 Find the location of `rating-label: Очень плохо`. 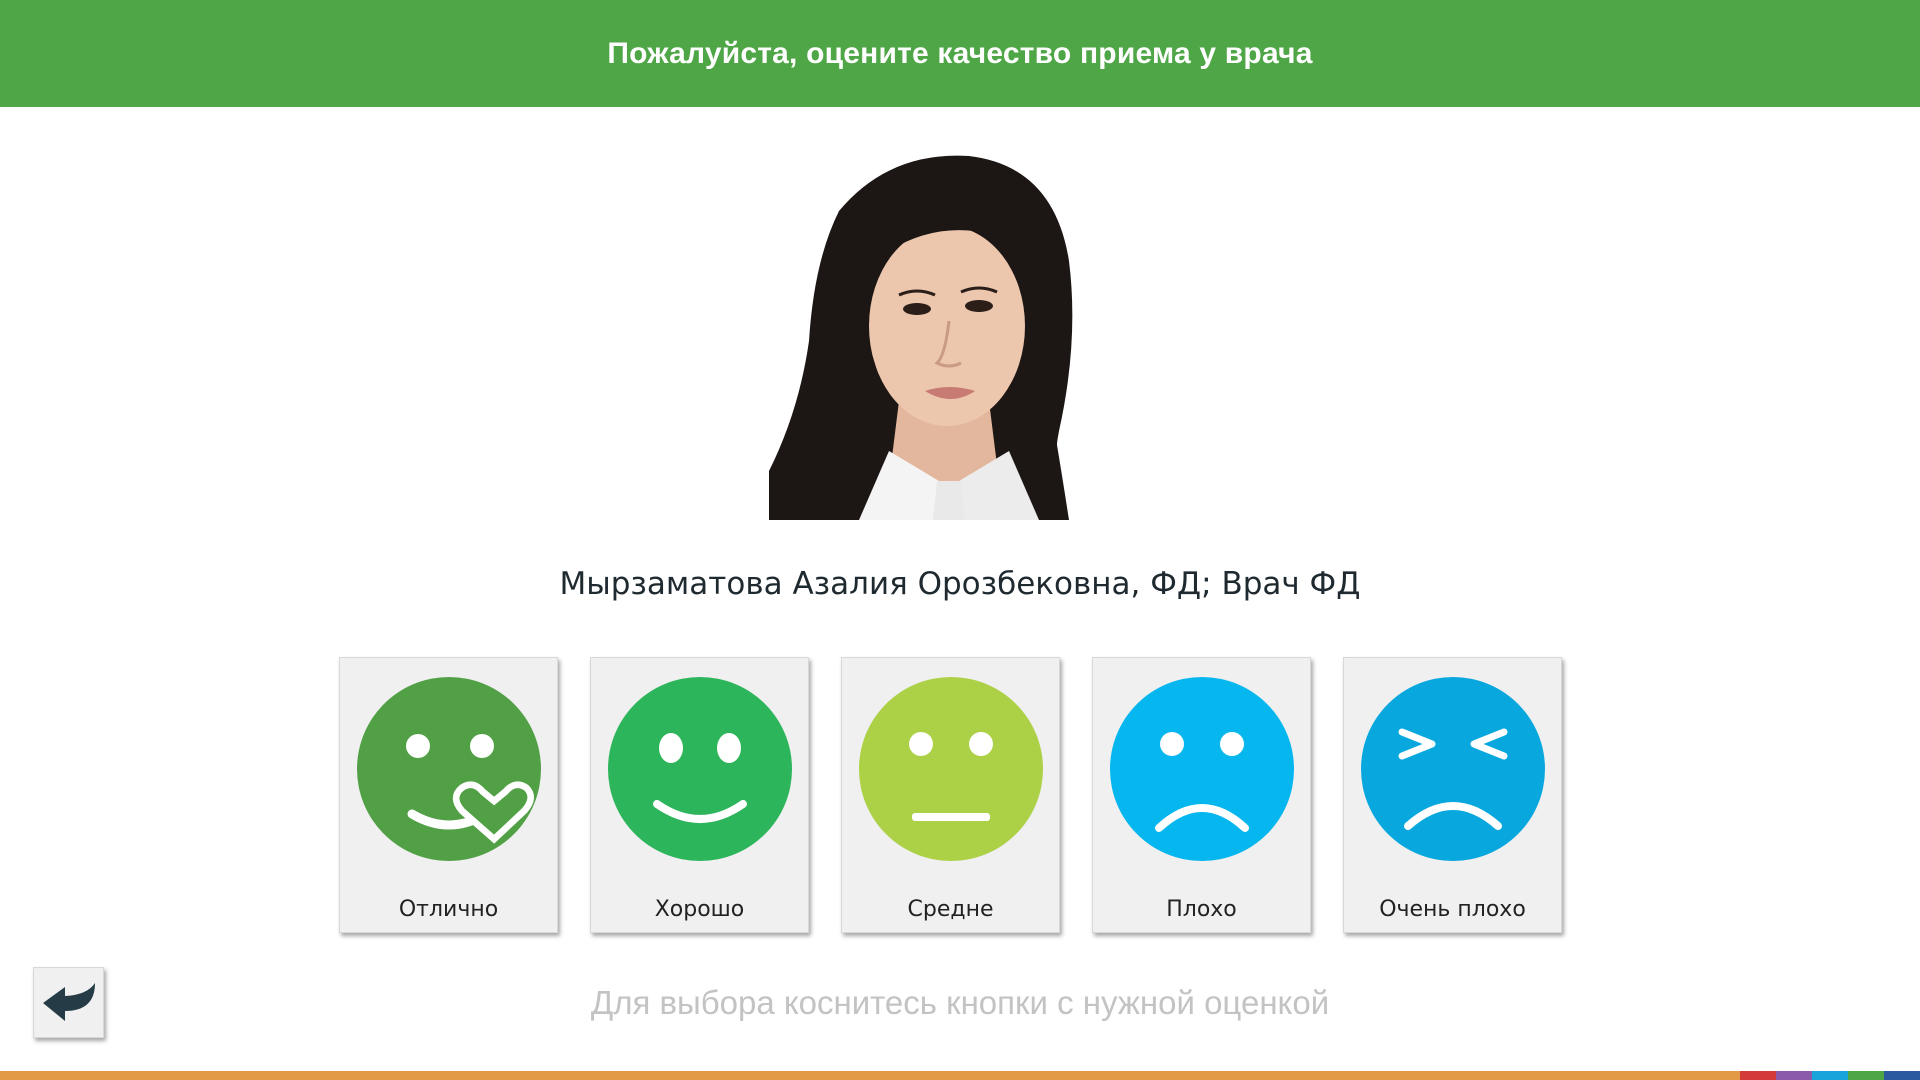

rating-label: Очень плохо is located at coordinates (1452, 909).